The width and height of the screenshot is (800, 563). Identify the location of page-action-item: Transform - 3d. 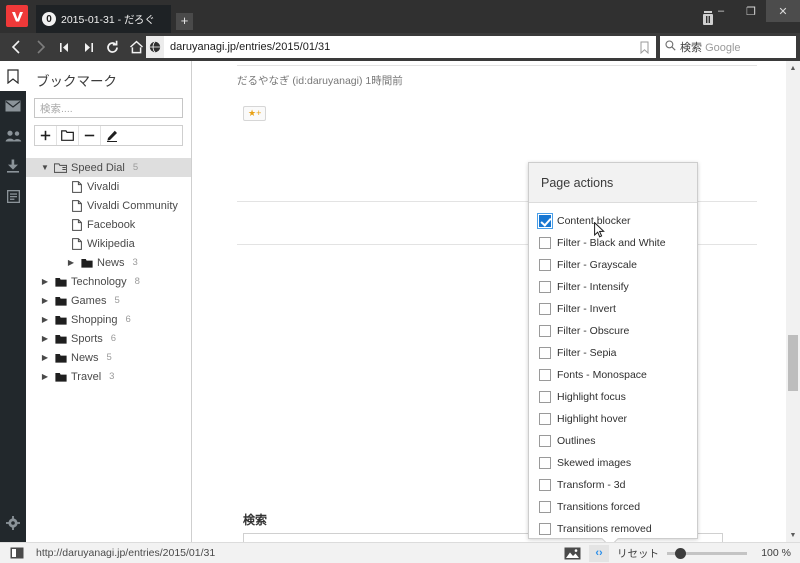
(613, 485).